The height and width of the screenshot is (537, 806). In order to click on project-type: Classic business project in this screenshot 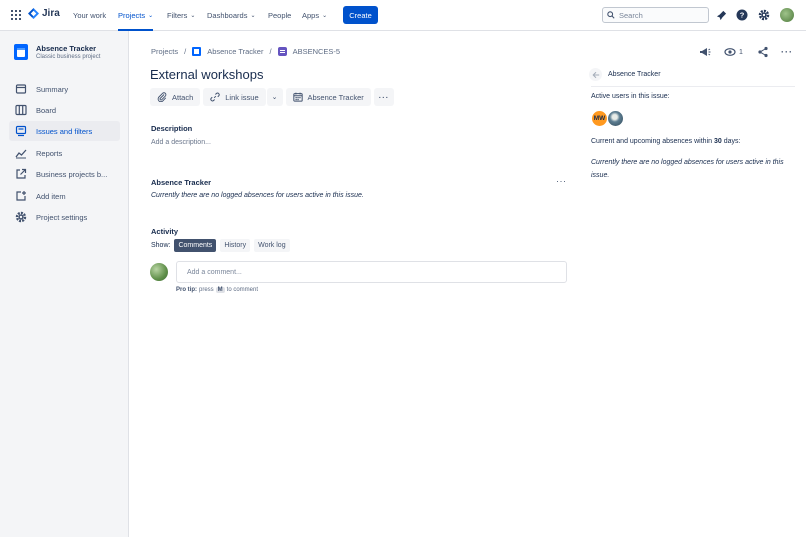, I will do `click(68, 57)`.